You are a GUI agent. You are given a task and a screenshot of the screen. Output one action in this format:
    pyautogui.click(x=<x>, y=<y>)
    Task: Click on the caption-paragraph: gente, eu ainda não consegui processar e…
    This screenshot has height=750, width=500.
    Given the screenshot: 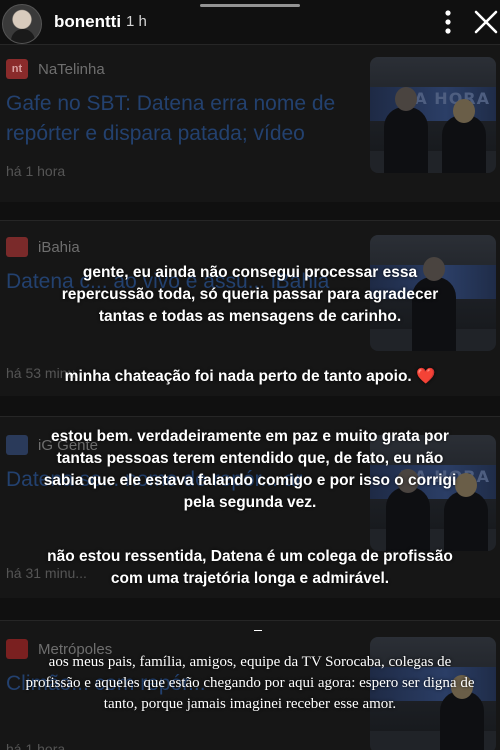 What is the action you would take?
    pyautogui.click(x=250, y=294)
    